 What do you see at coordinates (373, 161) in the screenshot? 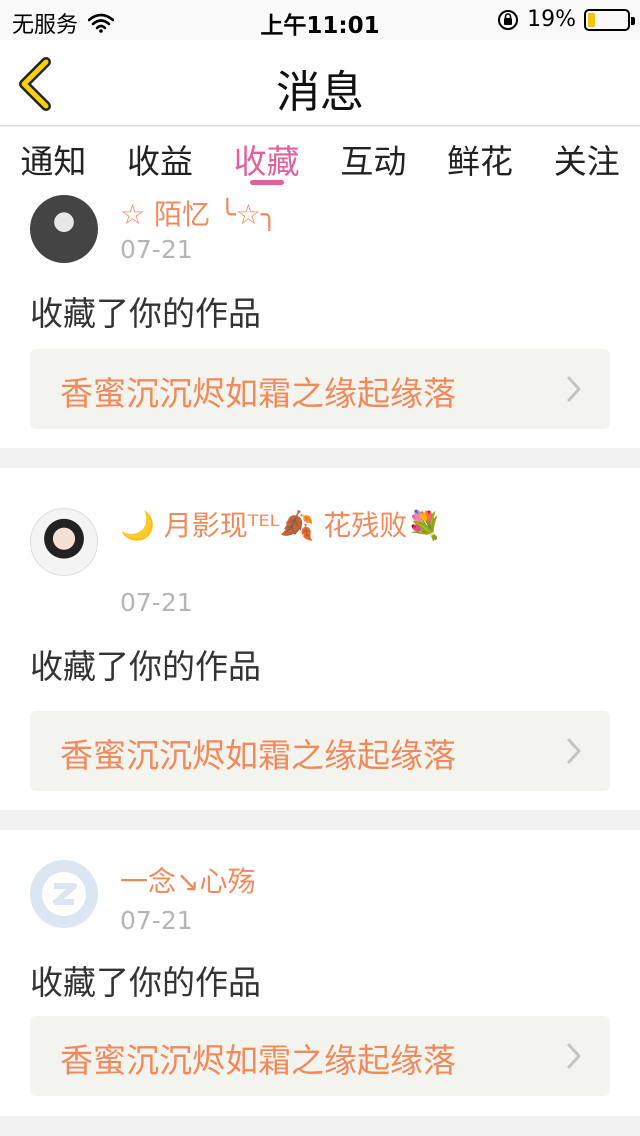
I see `tab-label: 互动` at bounding box center [373, 161].